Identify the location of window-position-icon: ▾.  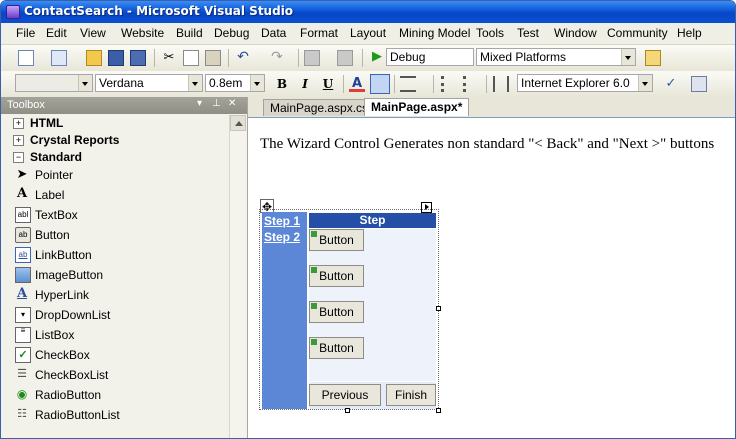
(199, 103).